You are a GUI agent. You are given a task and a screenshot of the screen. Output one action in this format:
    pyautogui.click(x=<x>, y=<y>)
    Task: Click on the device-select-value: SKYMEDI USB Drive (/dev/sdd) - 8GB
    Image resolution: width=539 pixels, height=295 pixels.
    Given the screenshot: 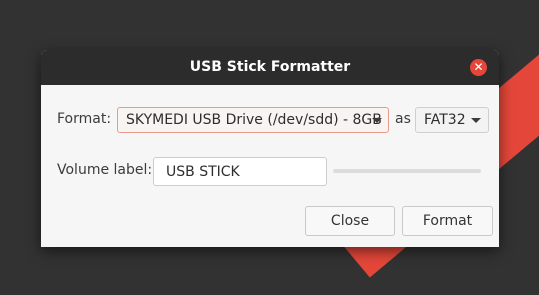 What is the action you would take?
    pyautogui.click(x=254, y=120)
    